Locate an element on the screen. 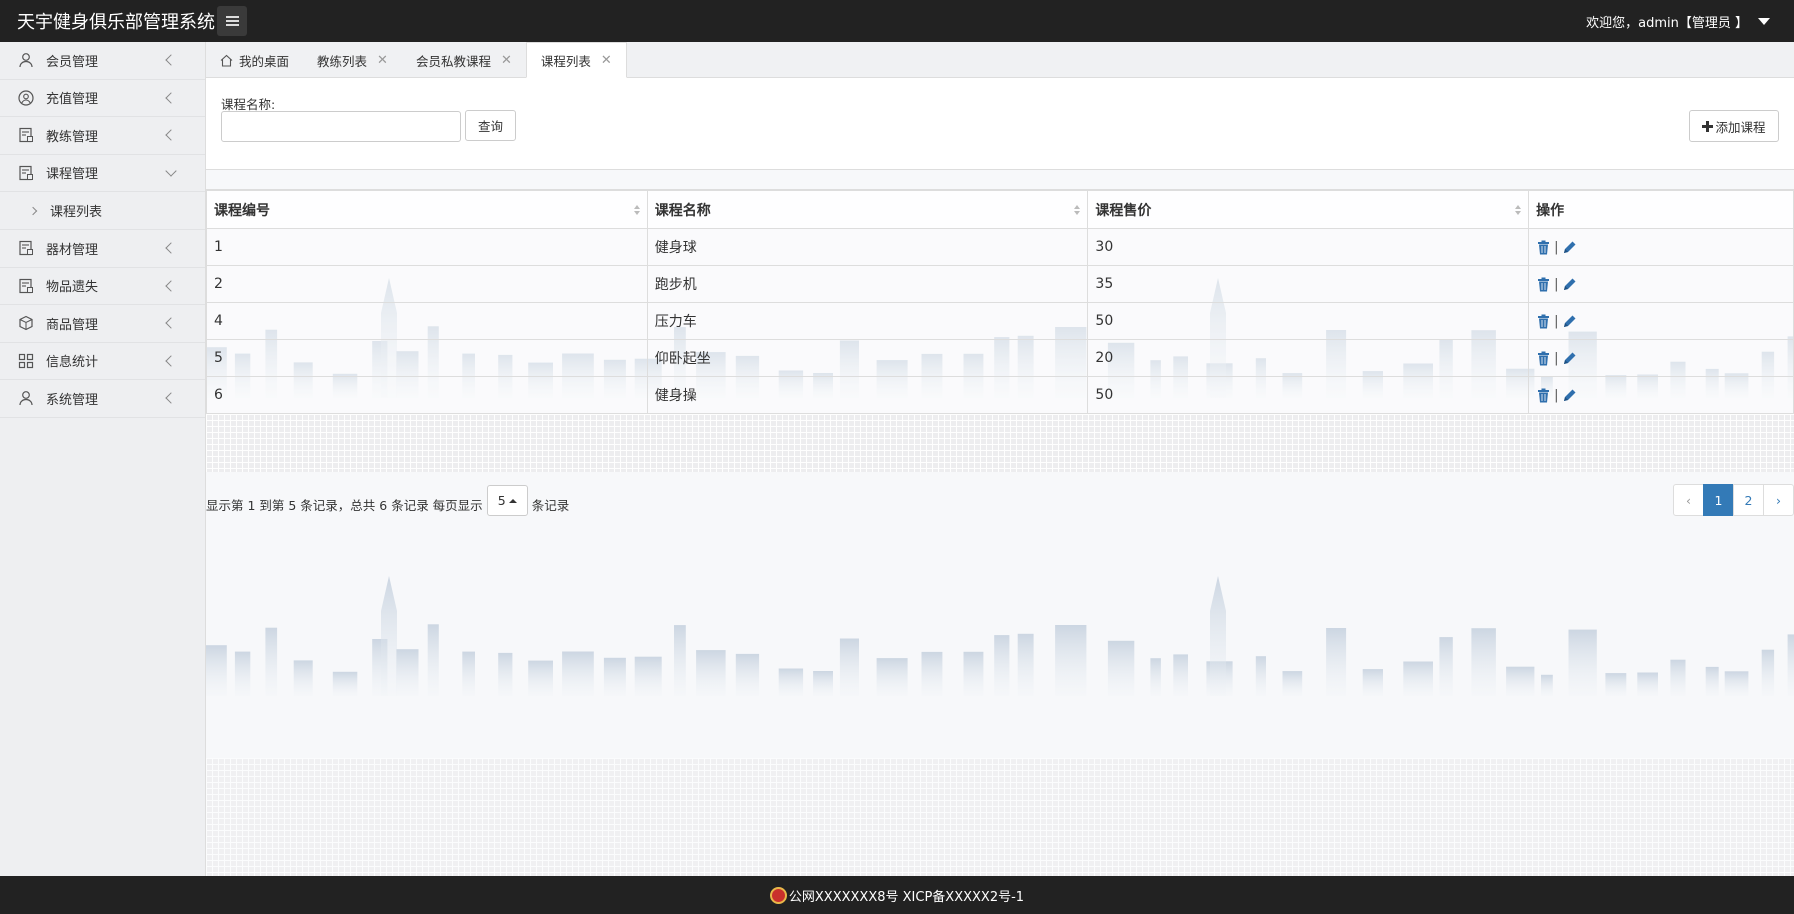  column-header-name: 课程名称 is located at coordinates (867, 209).